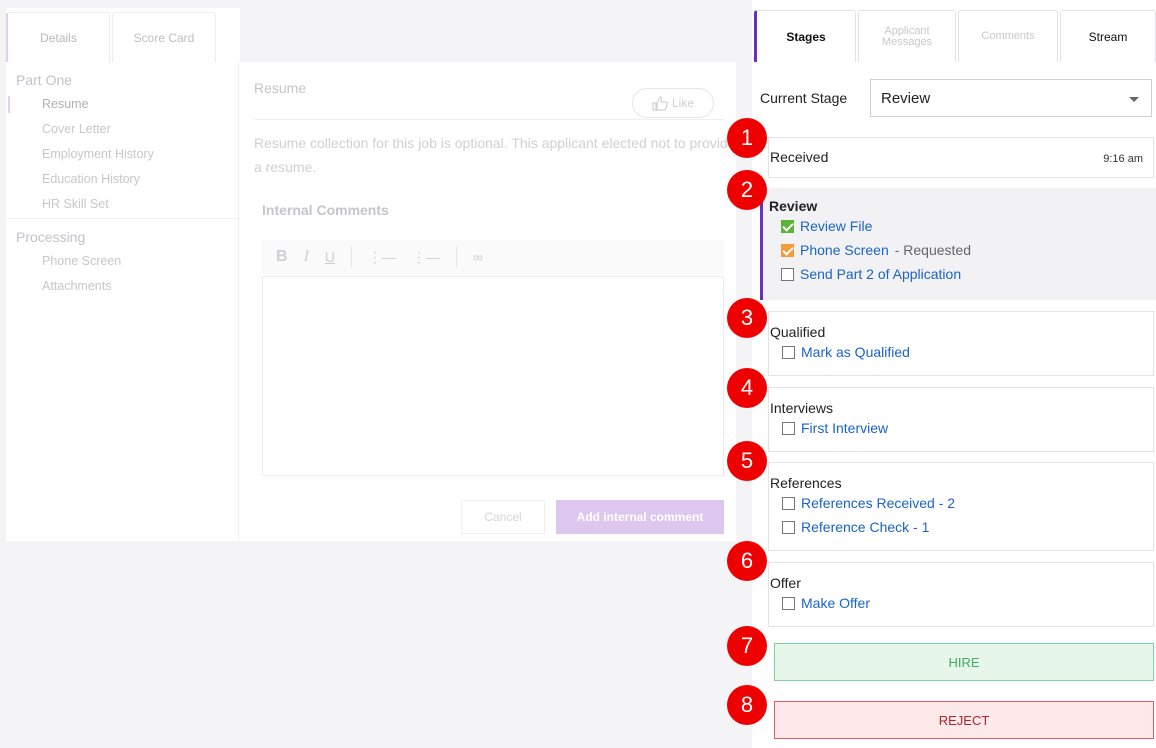 The width and height of the screenshot is (1156, 748). What do you see at coordinates (961, 527) in the screenshot?
I see `task-reference-check: Reference Check - 1` at bounding box center [961, 527].